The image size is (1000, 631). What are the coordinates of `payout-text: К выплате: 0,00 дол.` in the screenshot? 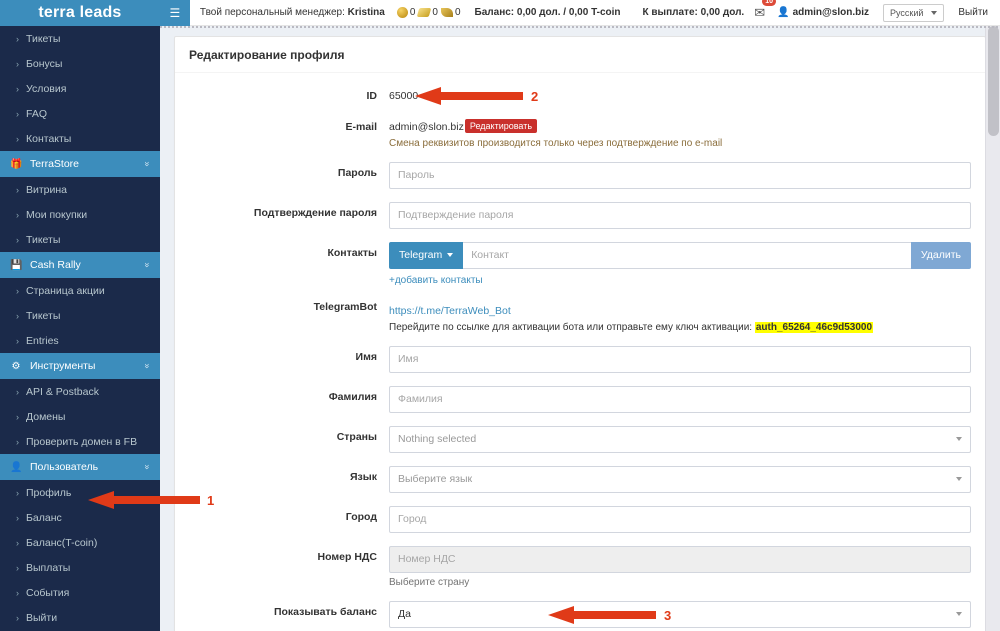 It's located at (693, 12).